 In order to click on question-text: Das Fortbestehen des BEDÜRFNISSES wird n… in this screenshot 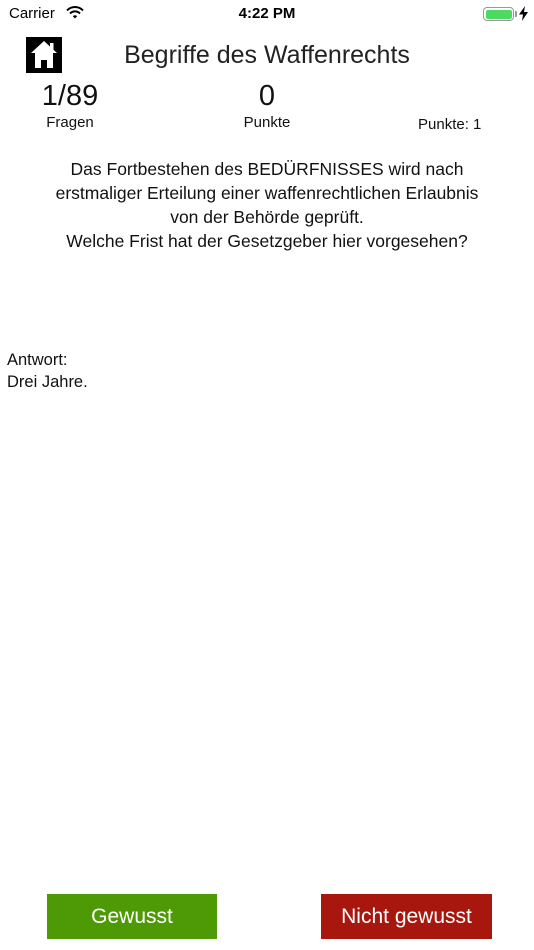, I will do `click(267, 205)`.